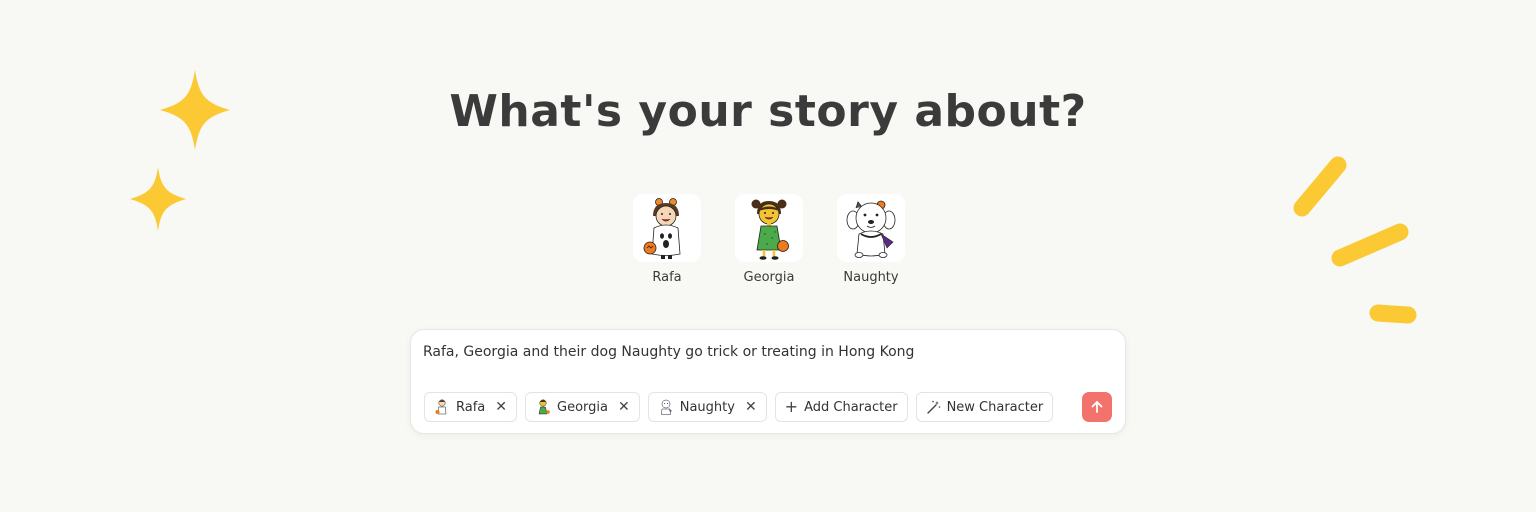  I want to click on character-name: Georgia, so click(769, 277).